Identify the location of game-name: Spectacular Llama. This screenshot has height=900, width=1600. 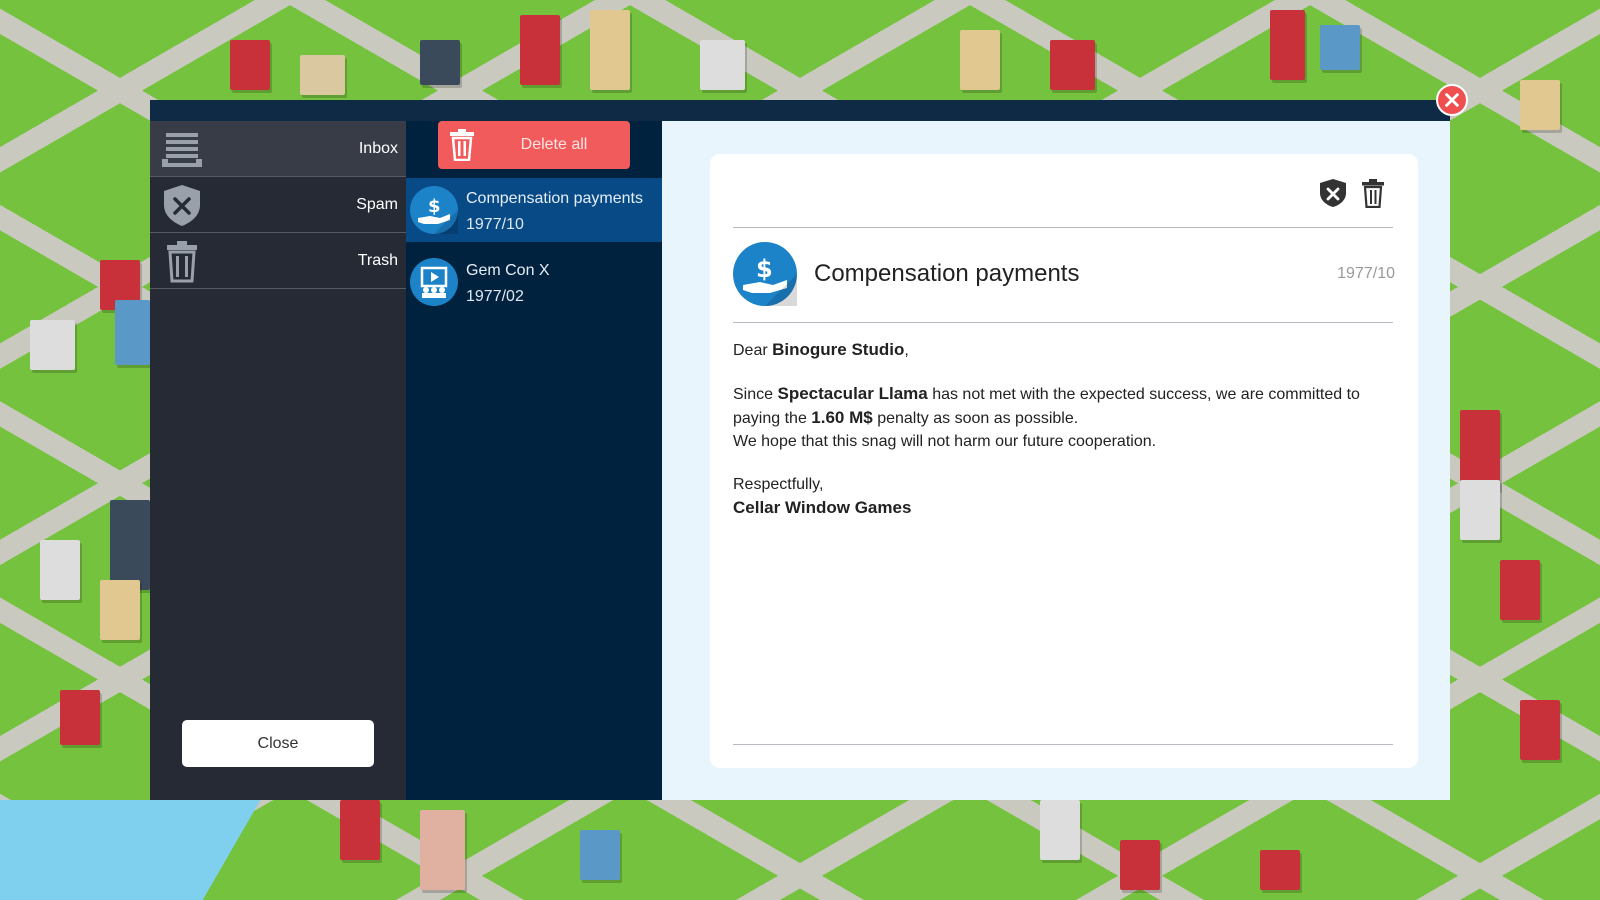
(852, 393).